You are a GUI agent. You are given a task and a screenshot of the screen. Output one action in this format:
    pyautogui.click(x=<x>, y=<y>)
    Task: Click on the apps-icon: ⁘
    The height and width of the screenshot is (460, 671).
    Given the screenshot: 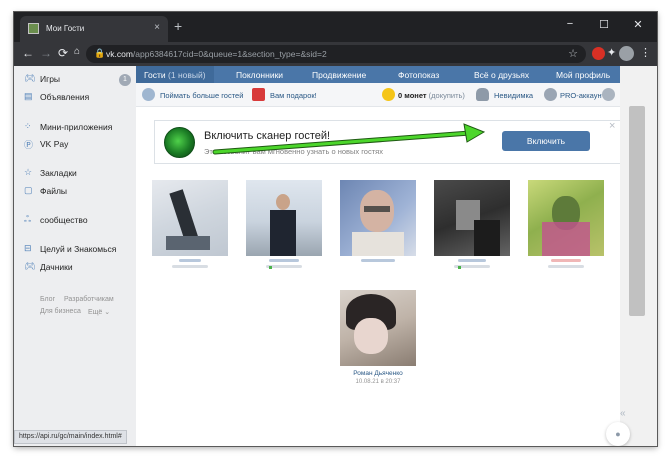 What is the action you would take?
    pyautogui.click(x=28, y=126)
    